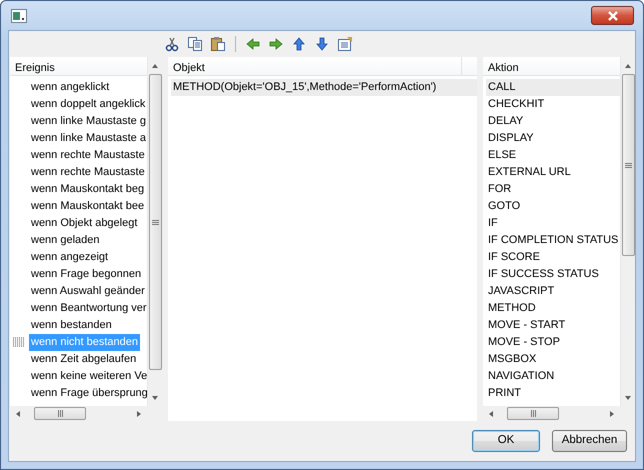  What do you see at coordinates (218, 44) in the screenshot?
I see `paste-icon` at bounding box center [218, 44].